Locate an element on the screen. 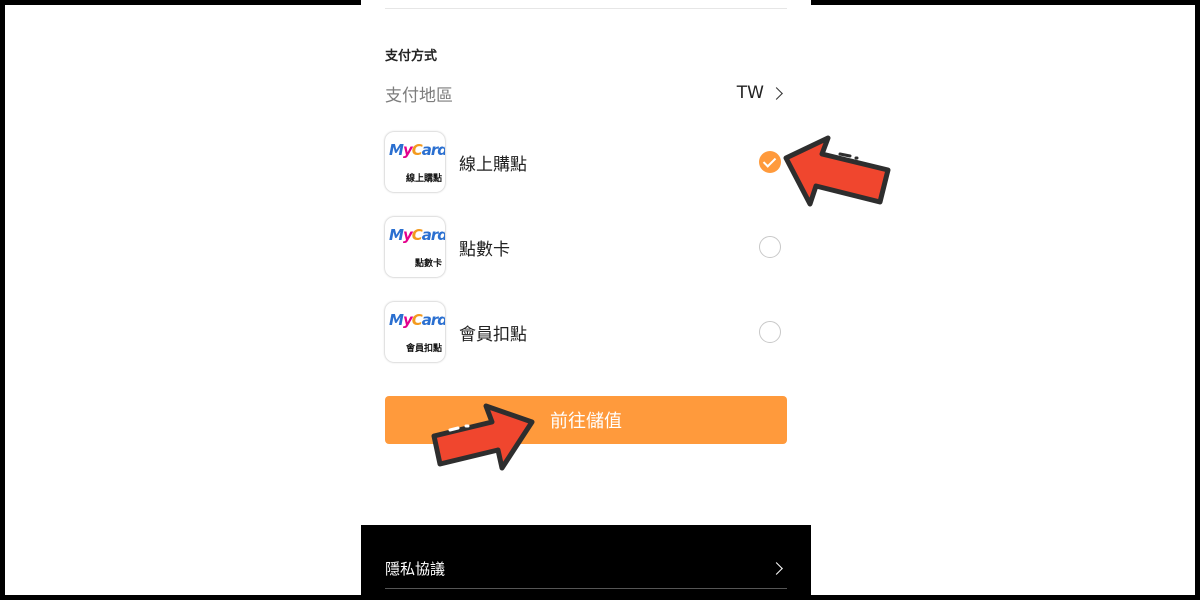 Image resolution: width=1200 pixels, height=600 pixels. payment-method-card: MyCard 點數卡 點數卡 is located at coordinates (586, 247).